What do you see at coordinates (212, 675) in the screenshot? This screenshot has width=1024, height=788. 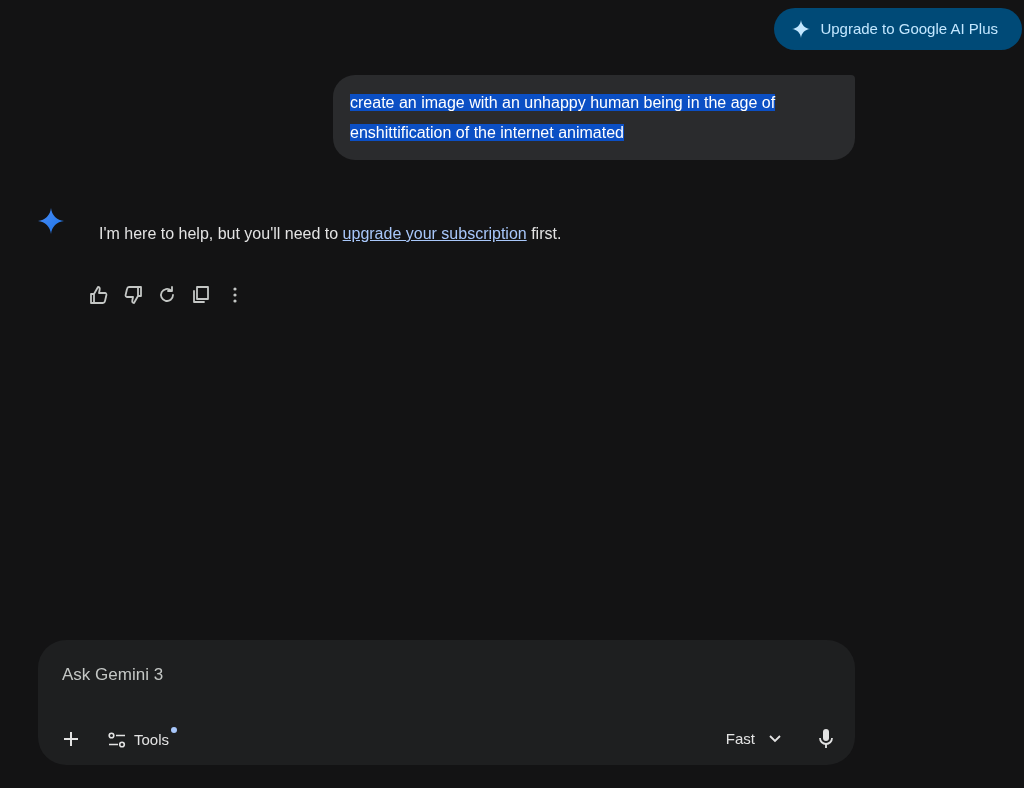 I see `prompt-input: Ask Gemini 3` at bounding box center [212, 675].